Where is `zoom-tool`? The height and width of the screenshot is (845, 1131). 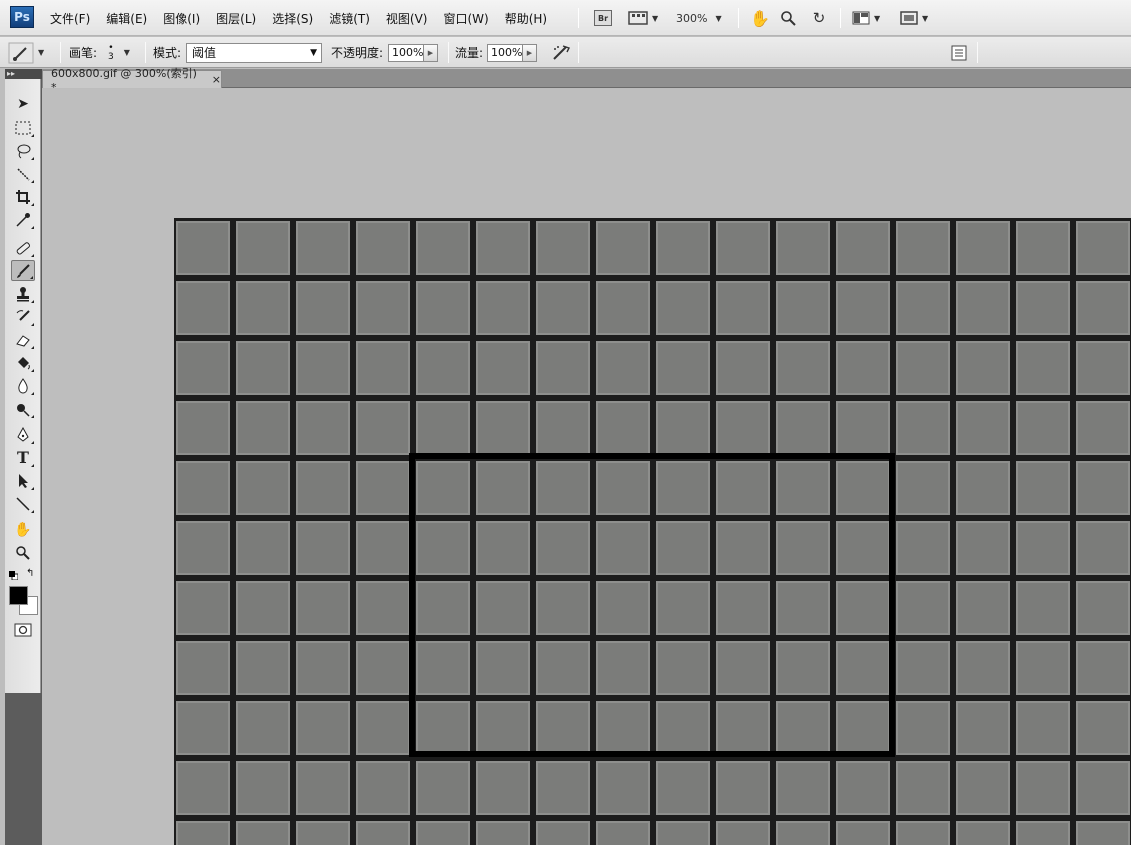
zoom-tool is located at coordinates (23, 552).